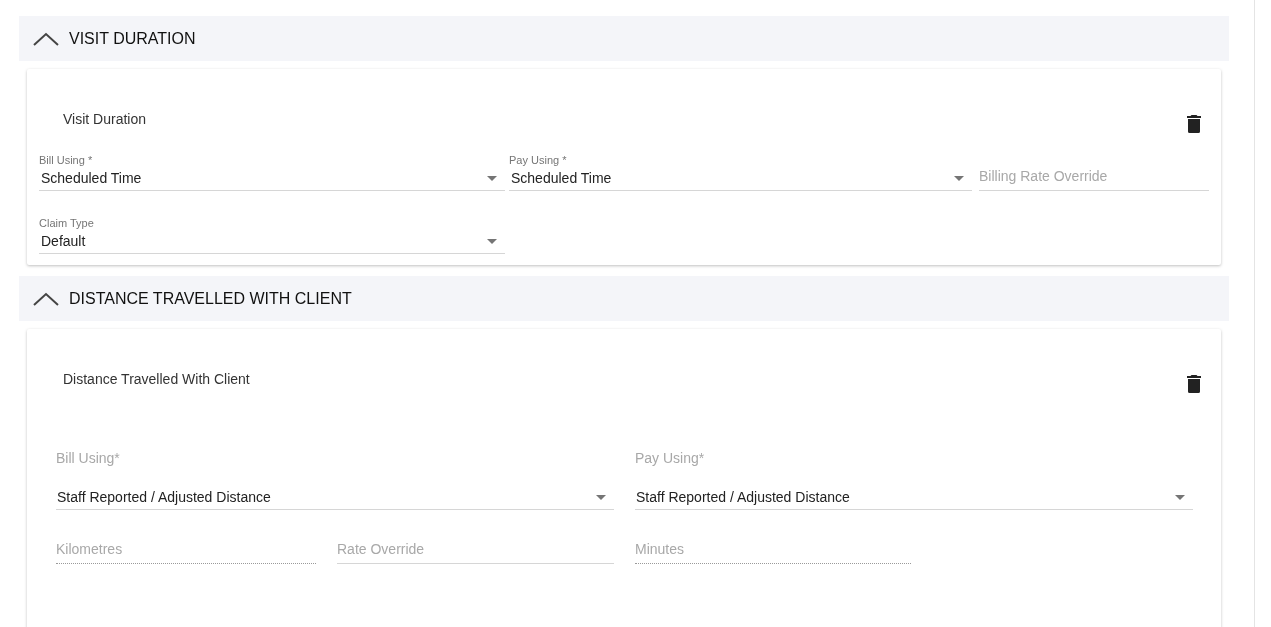  What do you see at coordinates (67, 223) in the screenshot?
I see `field-label: Claim Type` at bounding box center [67, 223].